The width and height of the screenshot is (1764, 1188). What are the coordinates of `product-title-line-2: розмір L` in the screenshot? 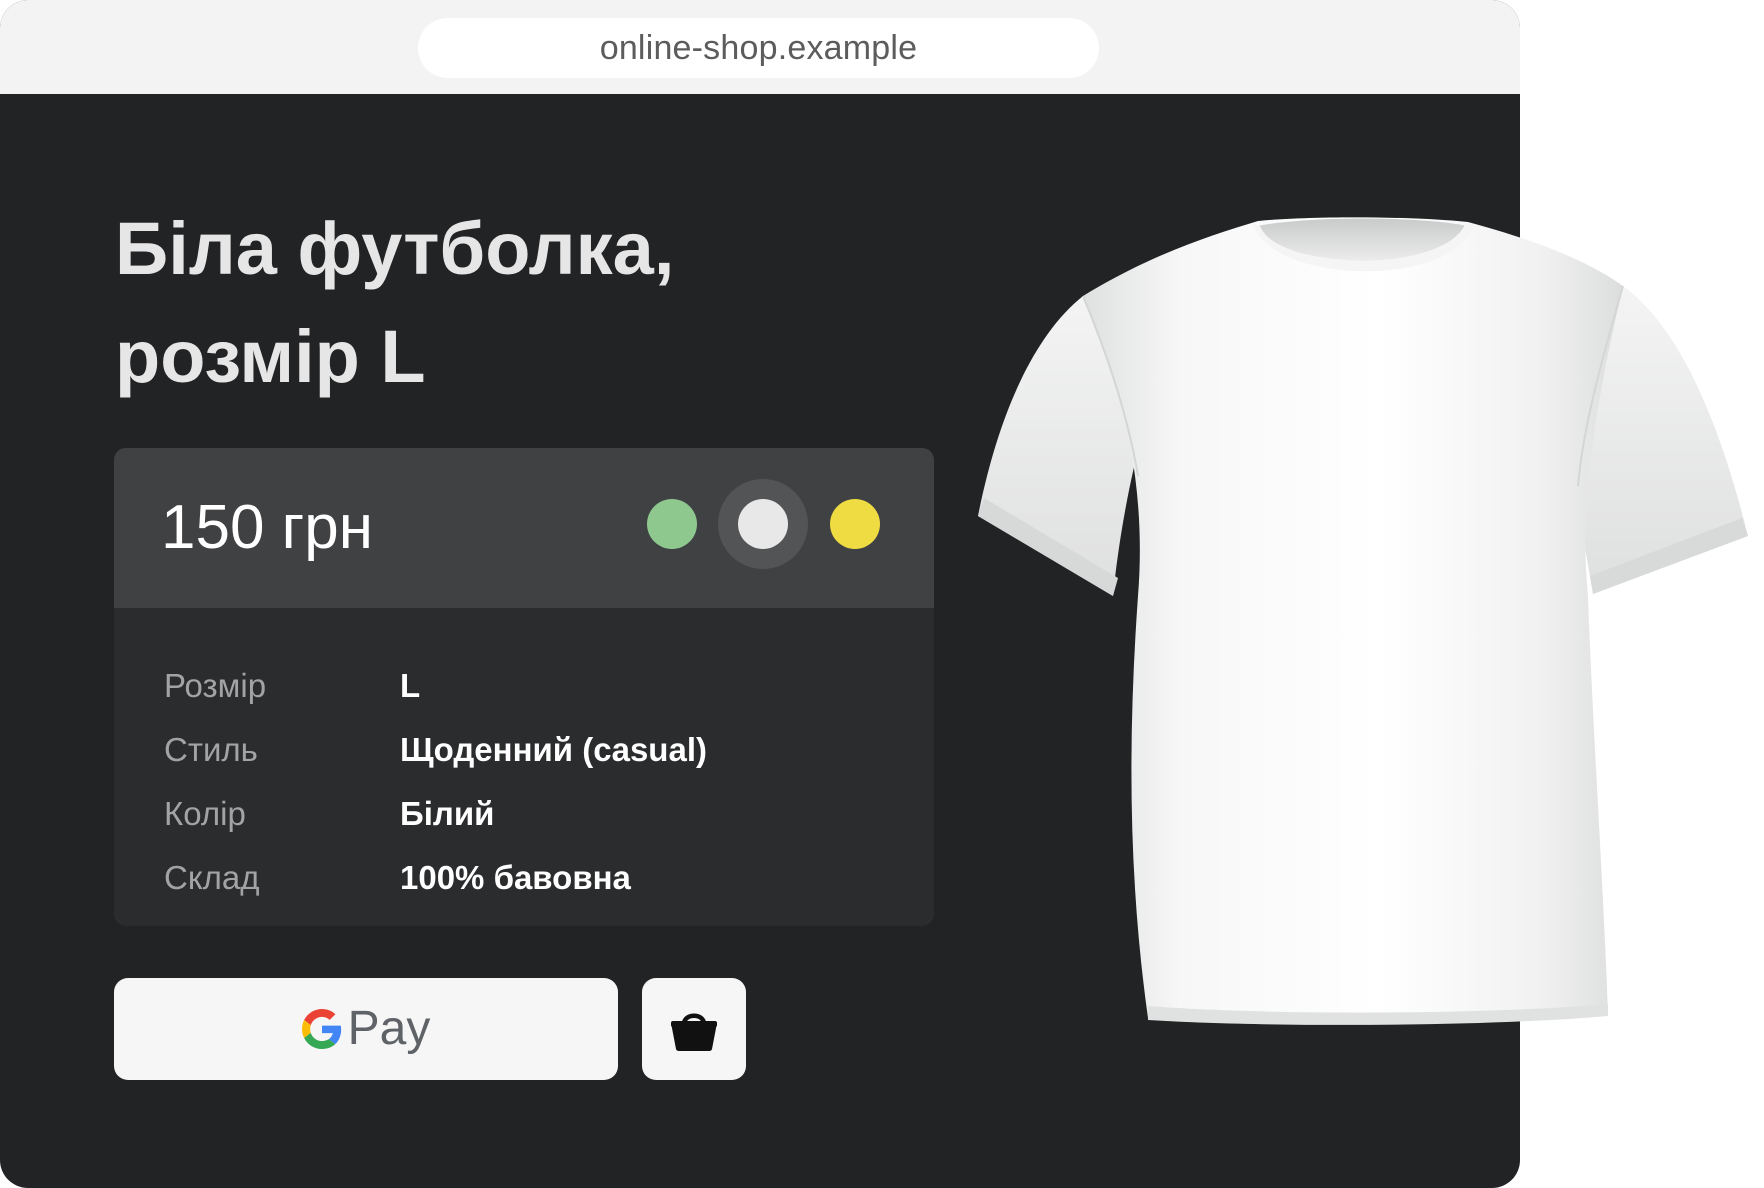 It's located at (270, 356).